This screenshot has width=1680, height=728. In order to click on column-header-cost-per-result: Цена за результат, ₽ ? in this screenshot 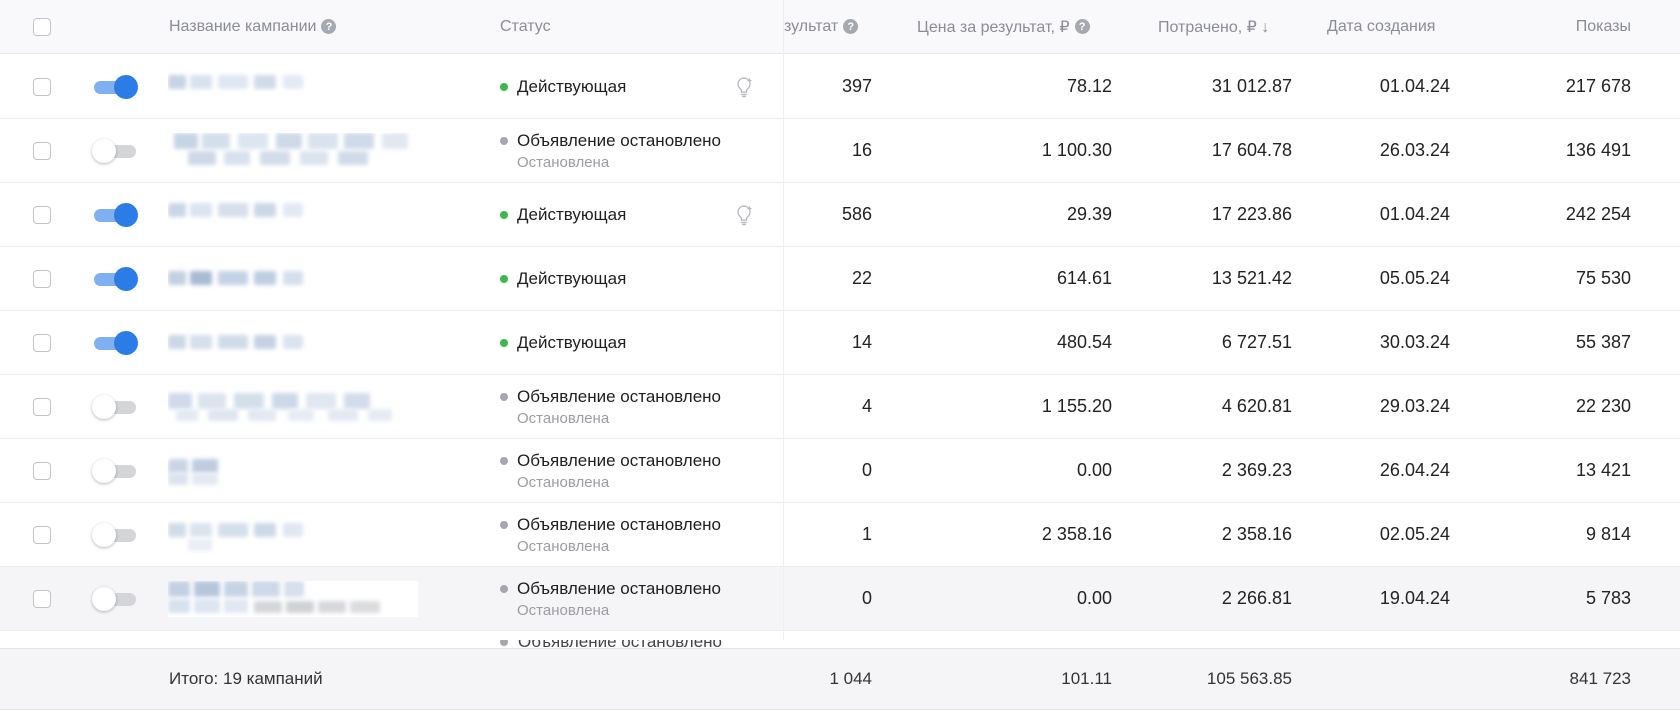, I will do `click(1003, 26)`.